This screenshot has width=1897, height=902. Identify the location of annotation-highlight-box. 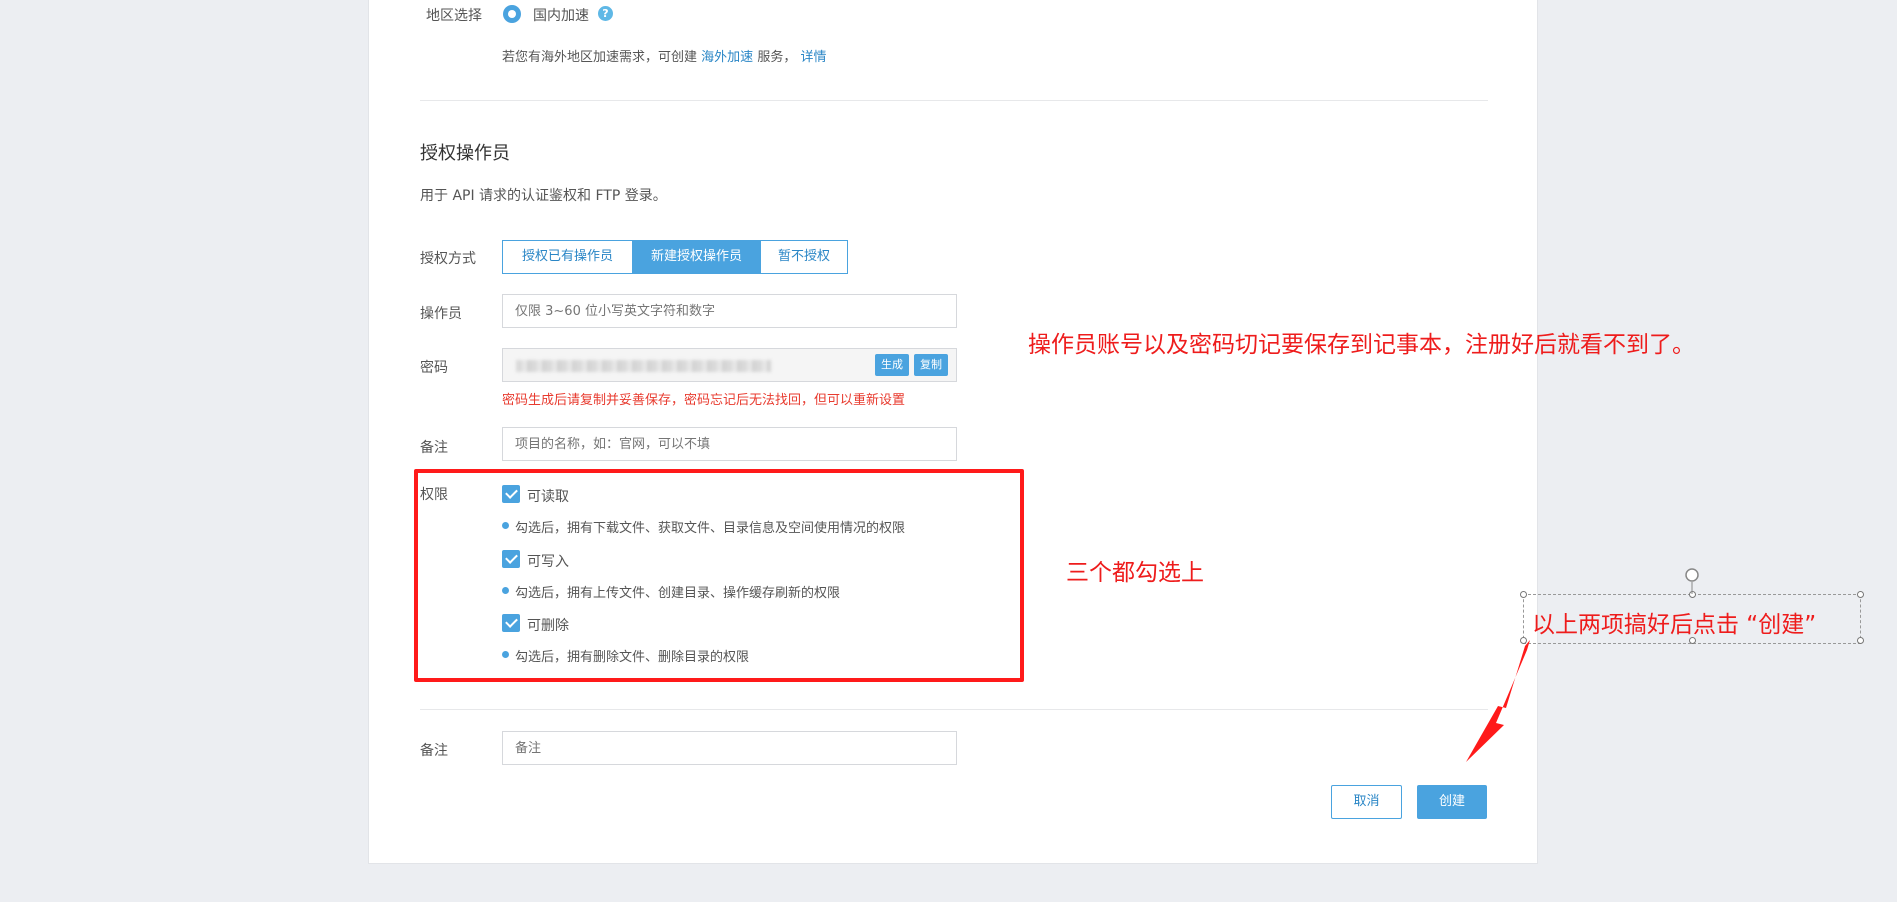
(719, 575).